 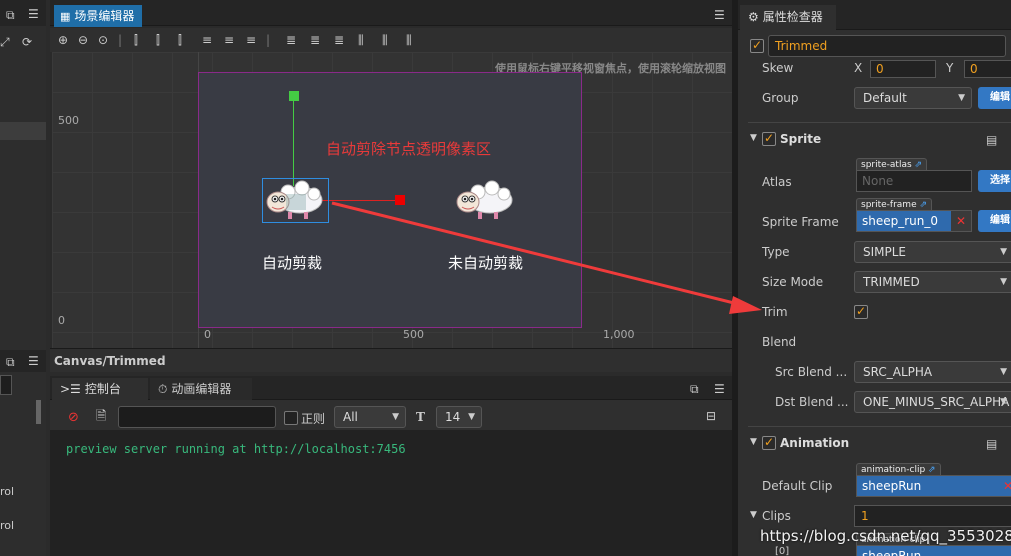 What do you see at coordinates (33, 361) in the screenshot?
I see `menu-icon-2: ☰` at bounding box center [33, 361].